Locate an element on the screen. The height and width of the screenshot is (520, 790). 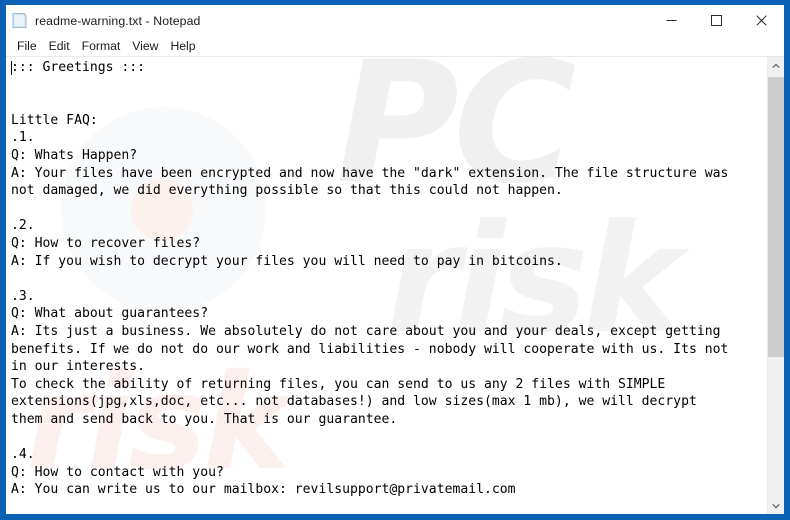
menu-item-format: Format is located at coordinates (101, 46).